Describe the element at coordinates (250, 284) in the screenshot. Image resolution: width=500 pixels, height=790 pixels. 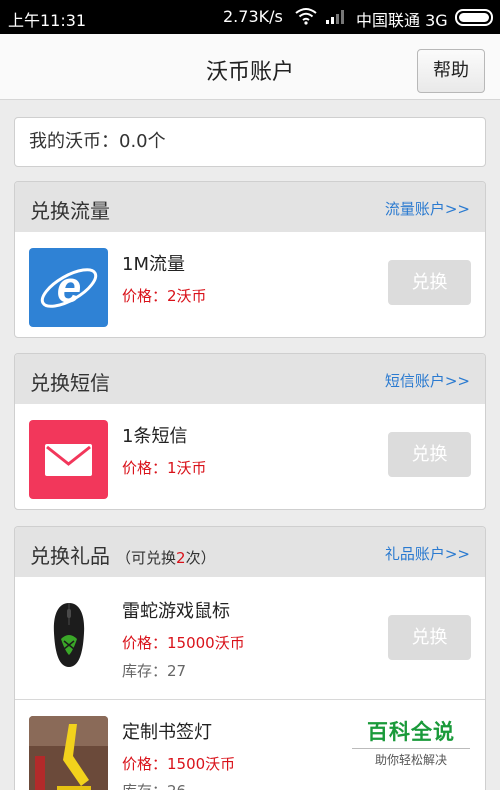
I see `list-item: e 1M流量 价格：2沃币 兑换` at that location.